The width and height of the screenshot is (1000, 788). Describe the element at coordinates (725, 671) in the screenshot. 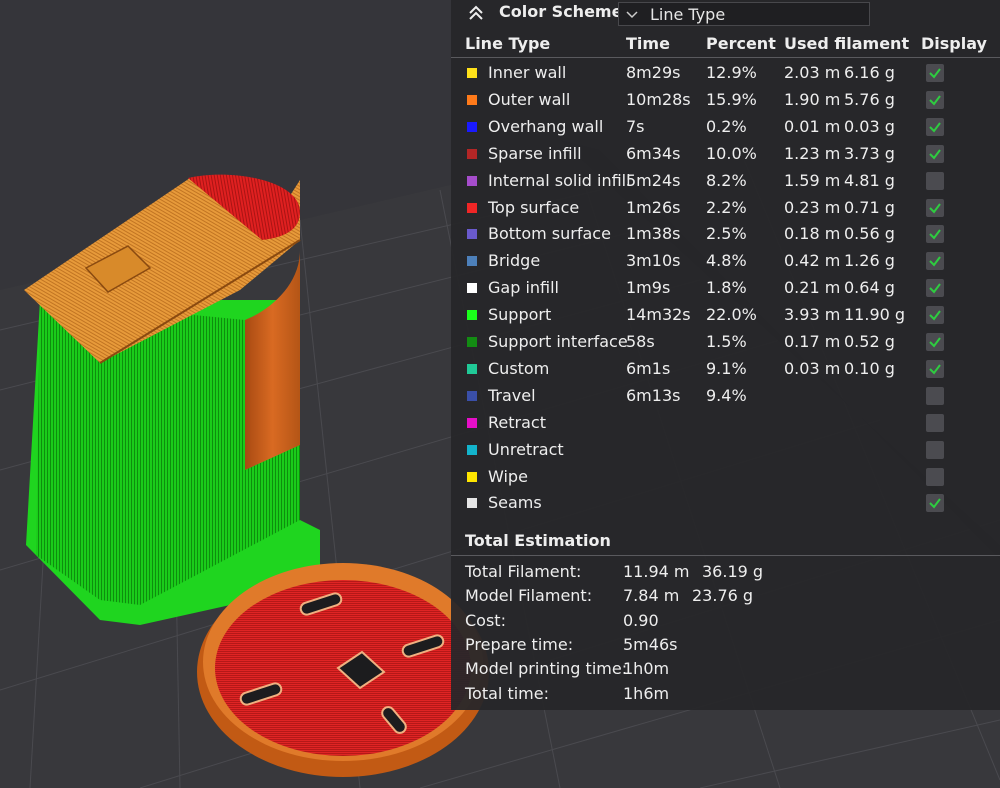

I see `total-row: Model printing time: 1h0m` at that location.